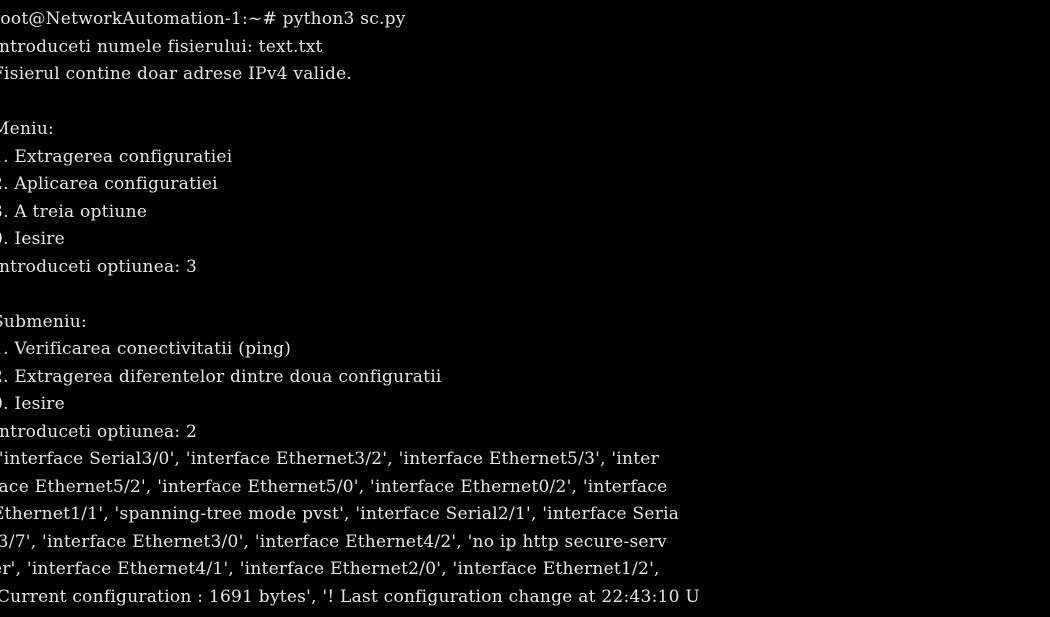 The height and width of the screenshot is (617, 1050). Describe the element at coordinates (32, 239) in the screenshot. I see `terminal-line-menu-option-0: 0. Iesire` at that location.